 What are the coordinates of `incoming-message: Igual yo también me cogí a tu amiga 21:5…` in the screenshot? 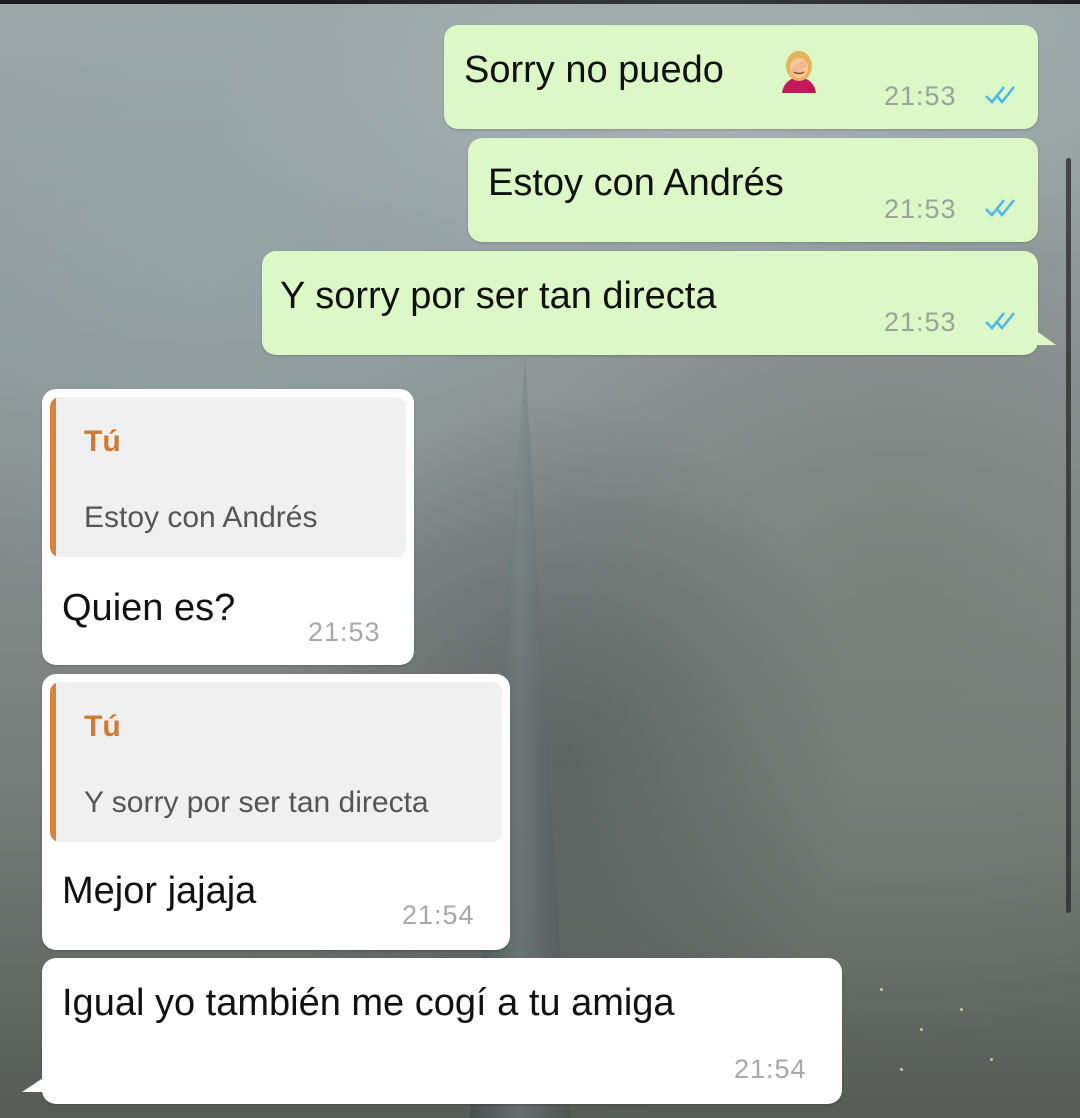 It's located at (432, 1031).